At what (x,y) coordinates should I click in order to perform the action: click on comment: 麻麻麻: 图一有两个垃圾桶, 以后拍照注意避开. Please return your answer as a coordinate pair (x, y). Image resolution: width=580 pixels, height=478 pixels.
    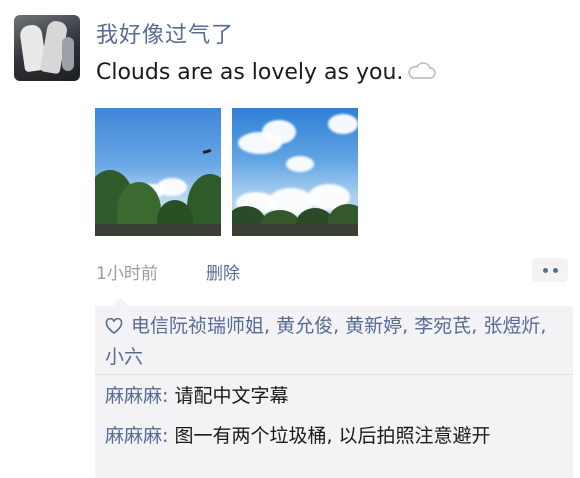
    Looking at the image, I should click on (336, 436).